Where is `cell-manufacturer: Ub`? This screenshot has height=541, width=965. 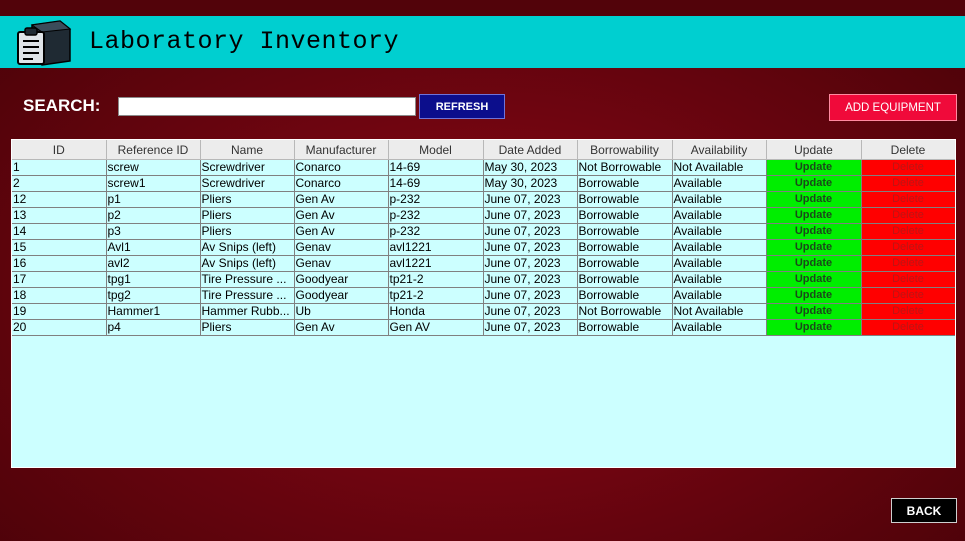
cell-manufacturer: Ub is located at coordinates (341, 311).